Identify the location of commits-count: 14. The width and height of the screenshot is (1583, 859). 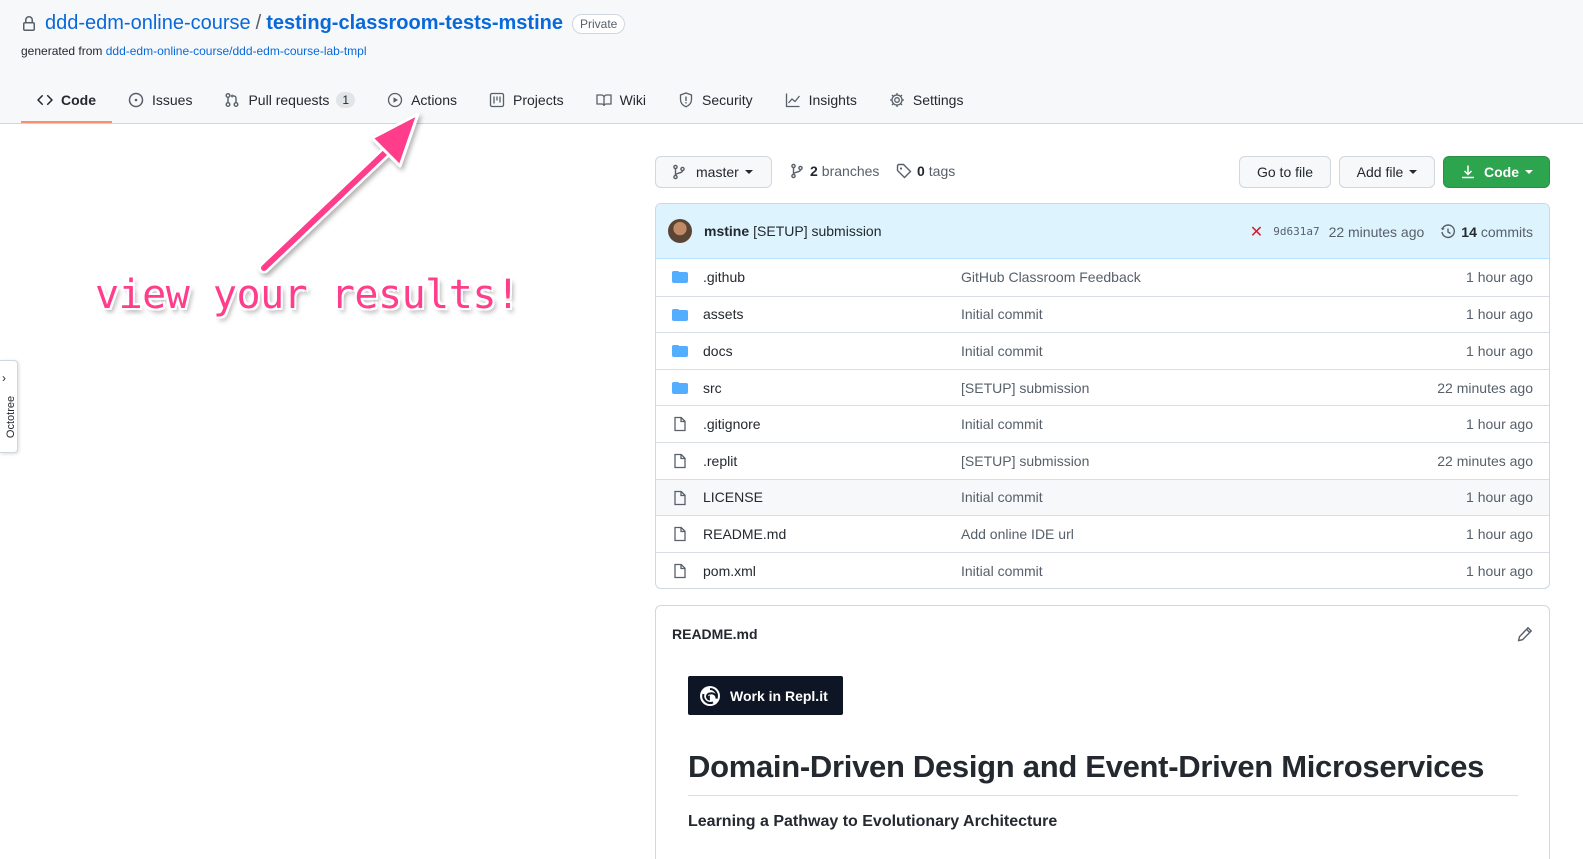
(1469, 231).